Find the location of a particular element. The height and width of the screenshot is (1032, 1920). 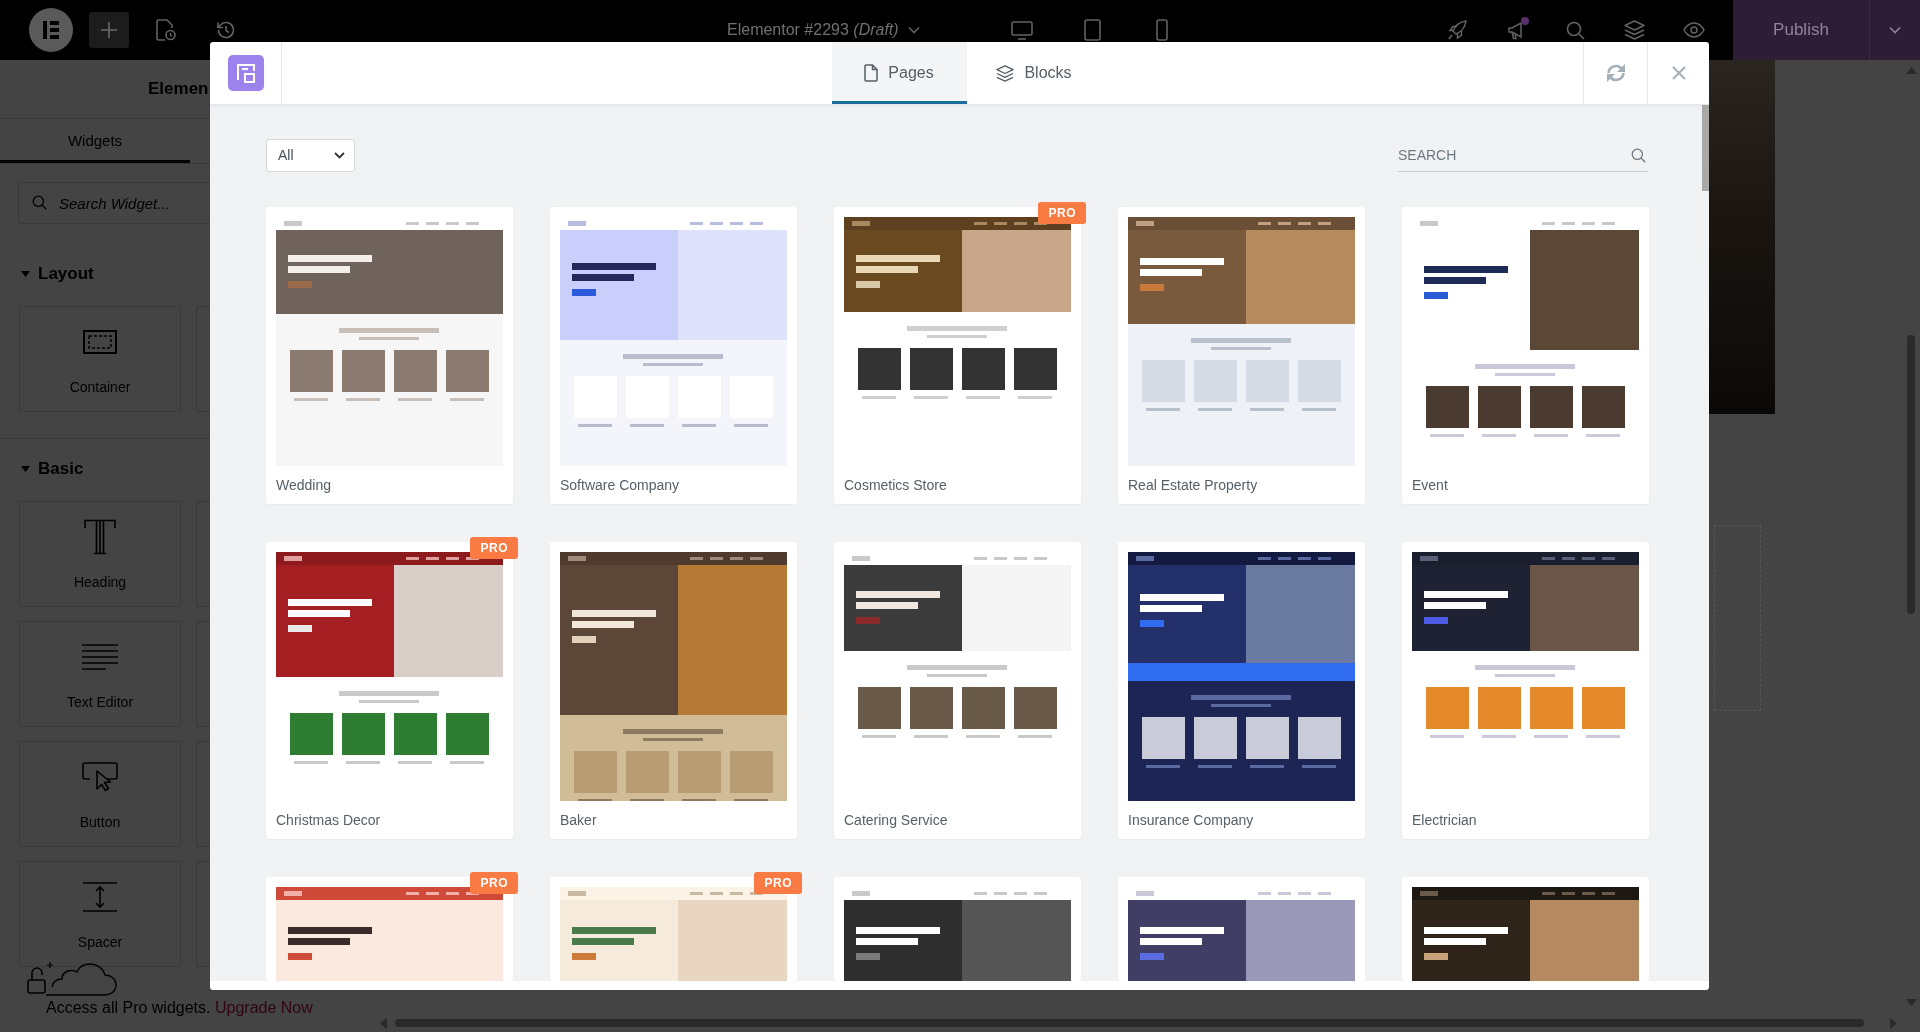

search-field: SEARCH is located at coordinates (1523, 155).